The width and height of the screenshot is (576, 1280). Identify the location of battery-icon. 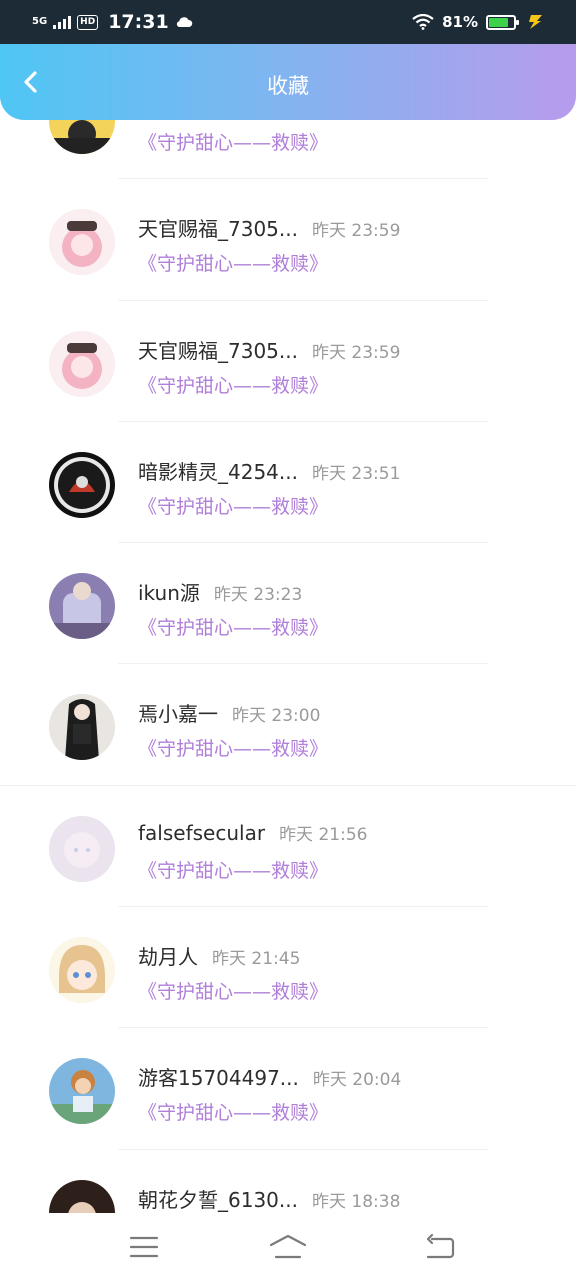
(502, 22).